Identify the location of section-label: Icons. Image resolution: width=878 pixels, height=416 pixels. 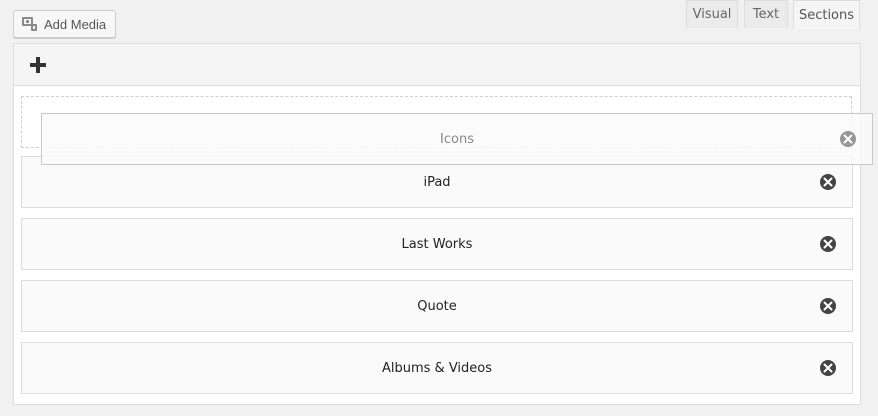
(457, 139).